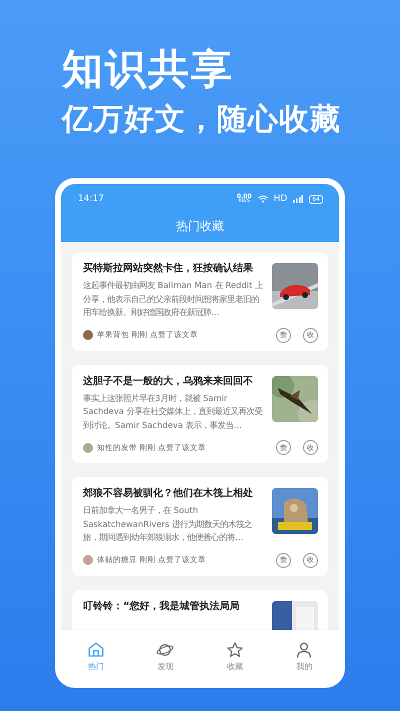 Image resolution: width=400 pixels, height=711 pixels. What do you see at coordinates (95, 649) in the screenshot?
I see `home-icon` at bounding box center [95, 649].